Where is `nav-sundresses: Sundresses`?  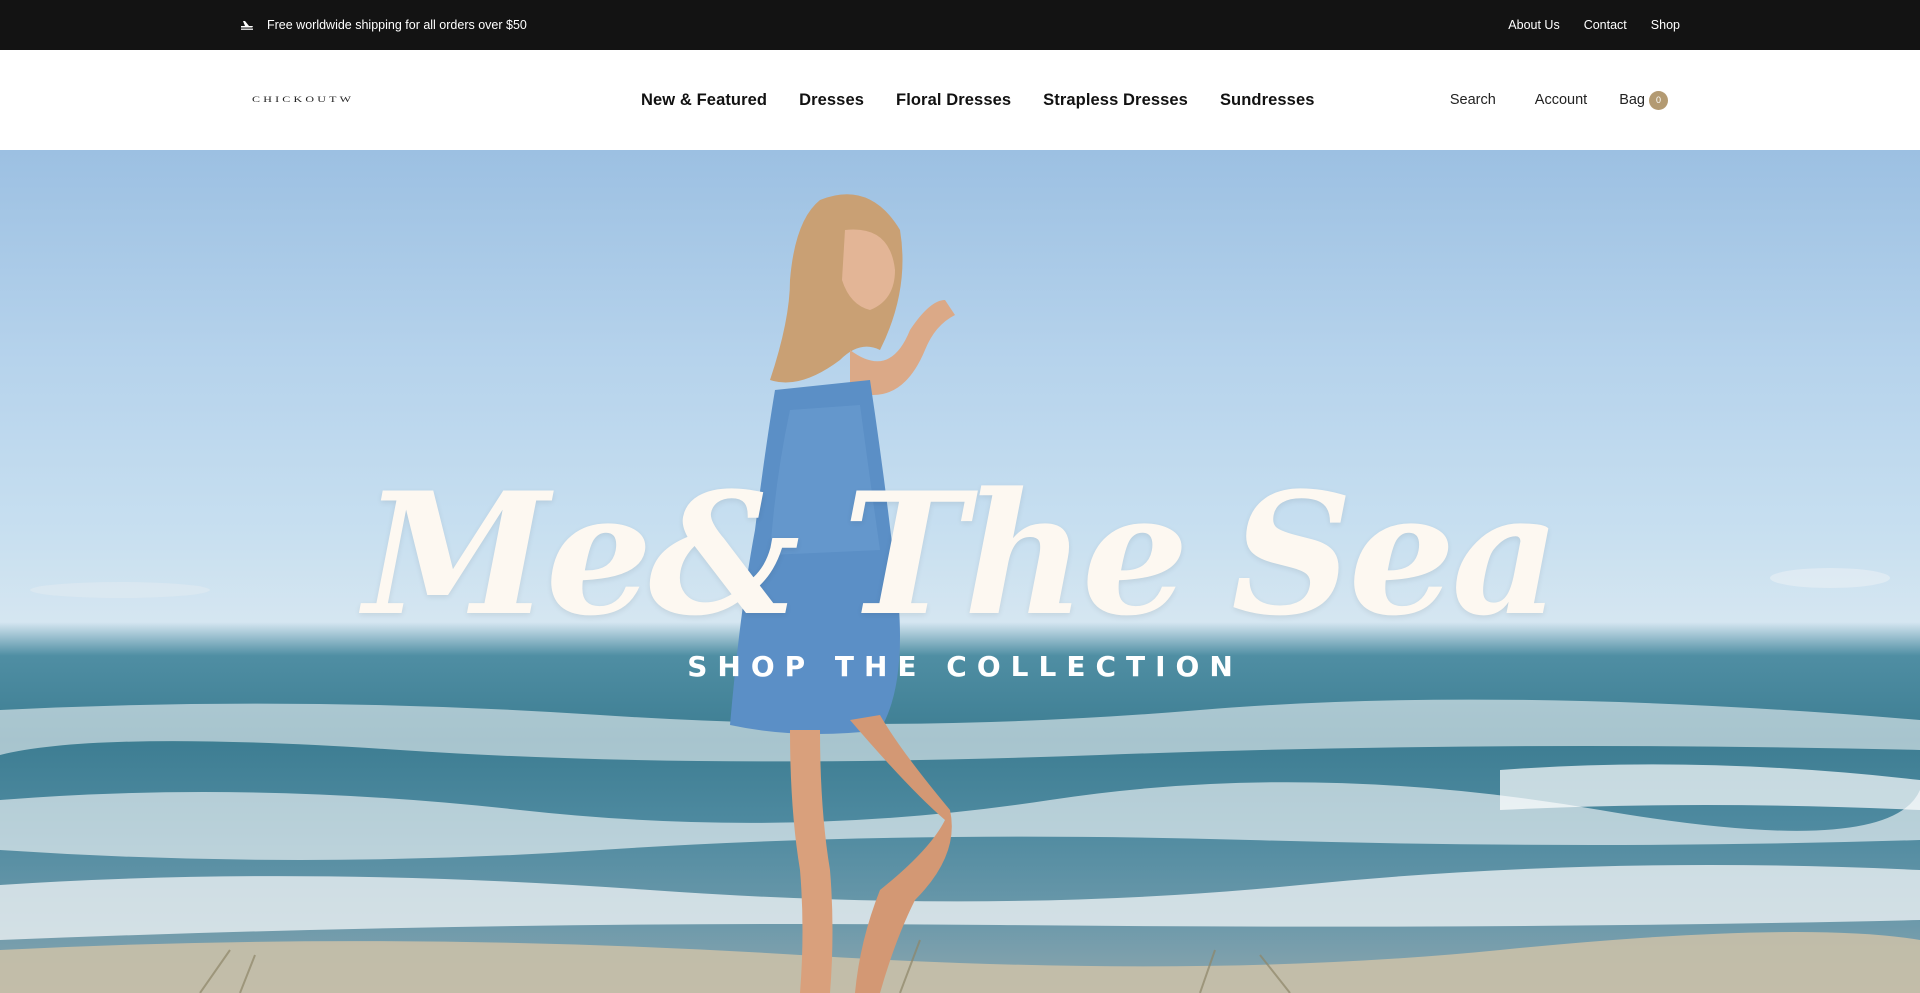 nav-sundresses: Sundresses is located at coordinates (1267, 100).